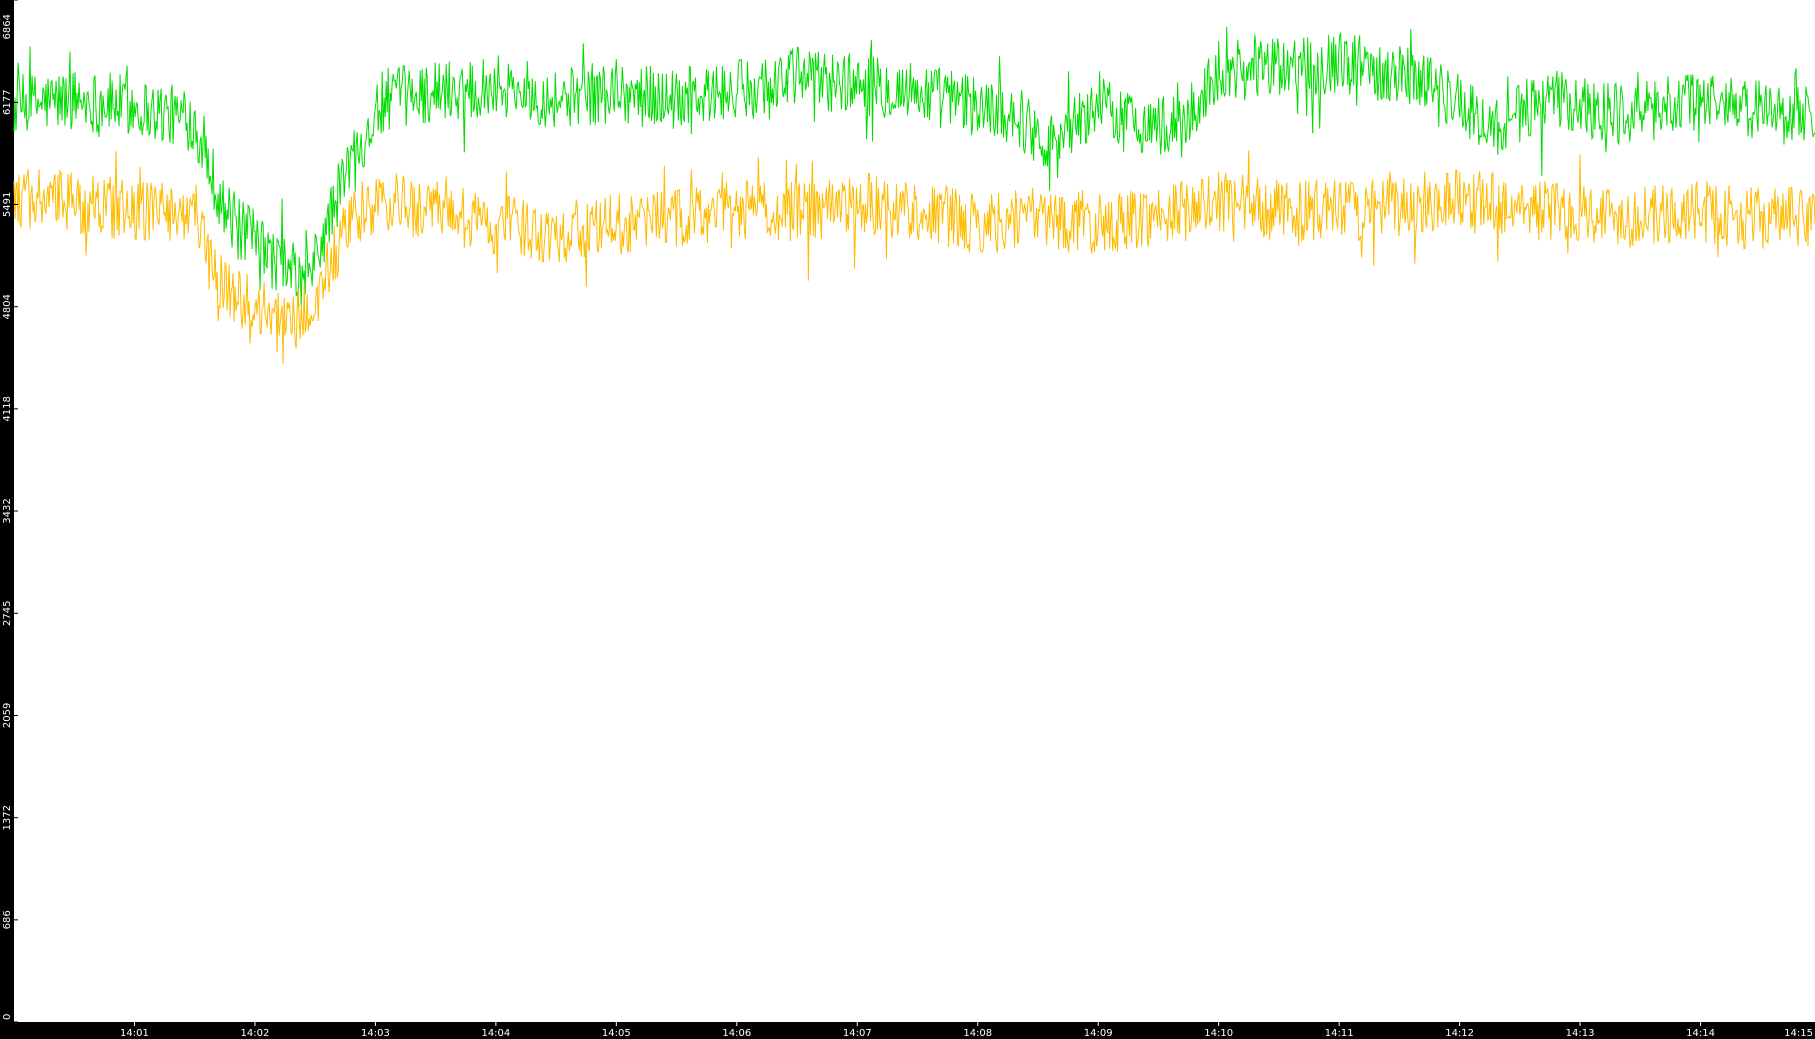 The image size is (1815, 1039). I want to click on x-tick-label: 14:08, so click(977, 1033).